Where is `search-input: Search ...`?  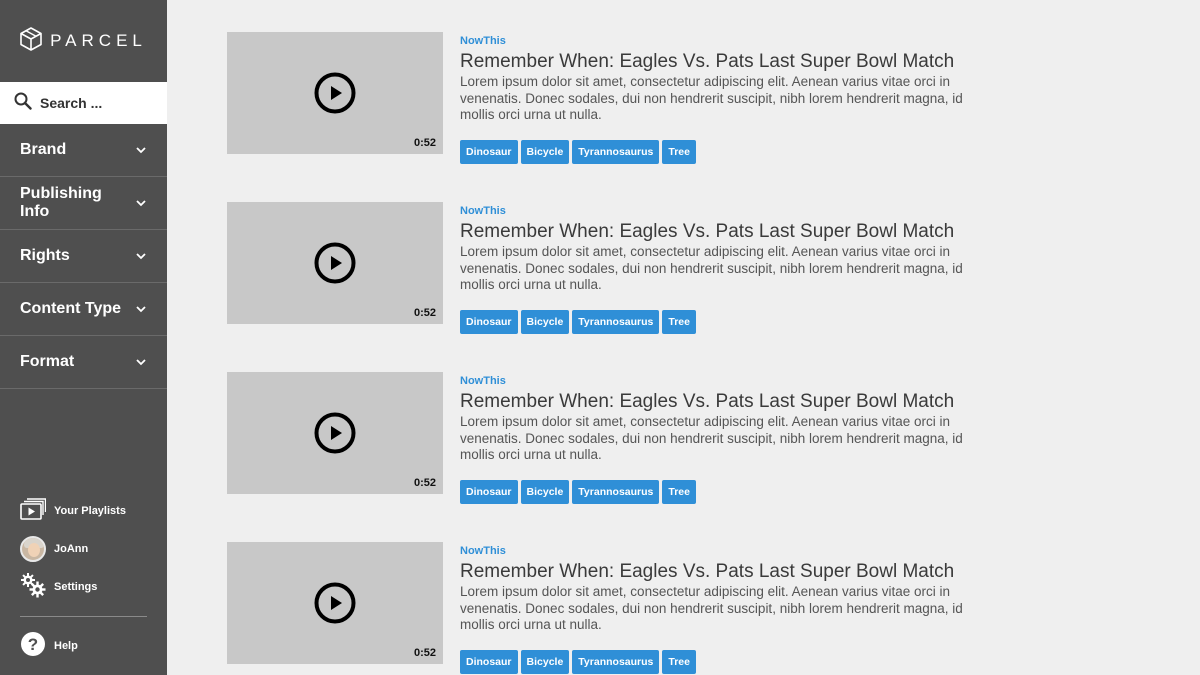
search-input: Search ... is located at coordinates (83, 103).